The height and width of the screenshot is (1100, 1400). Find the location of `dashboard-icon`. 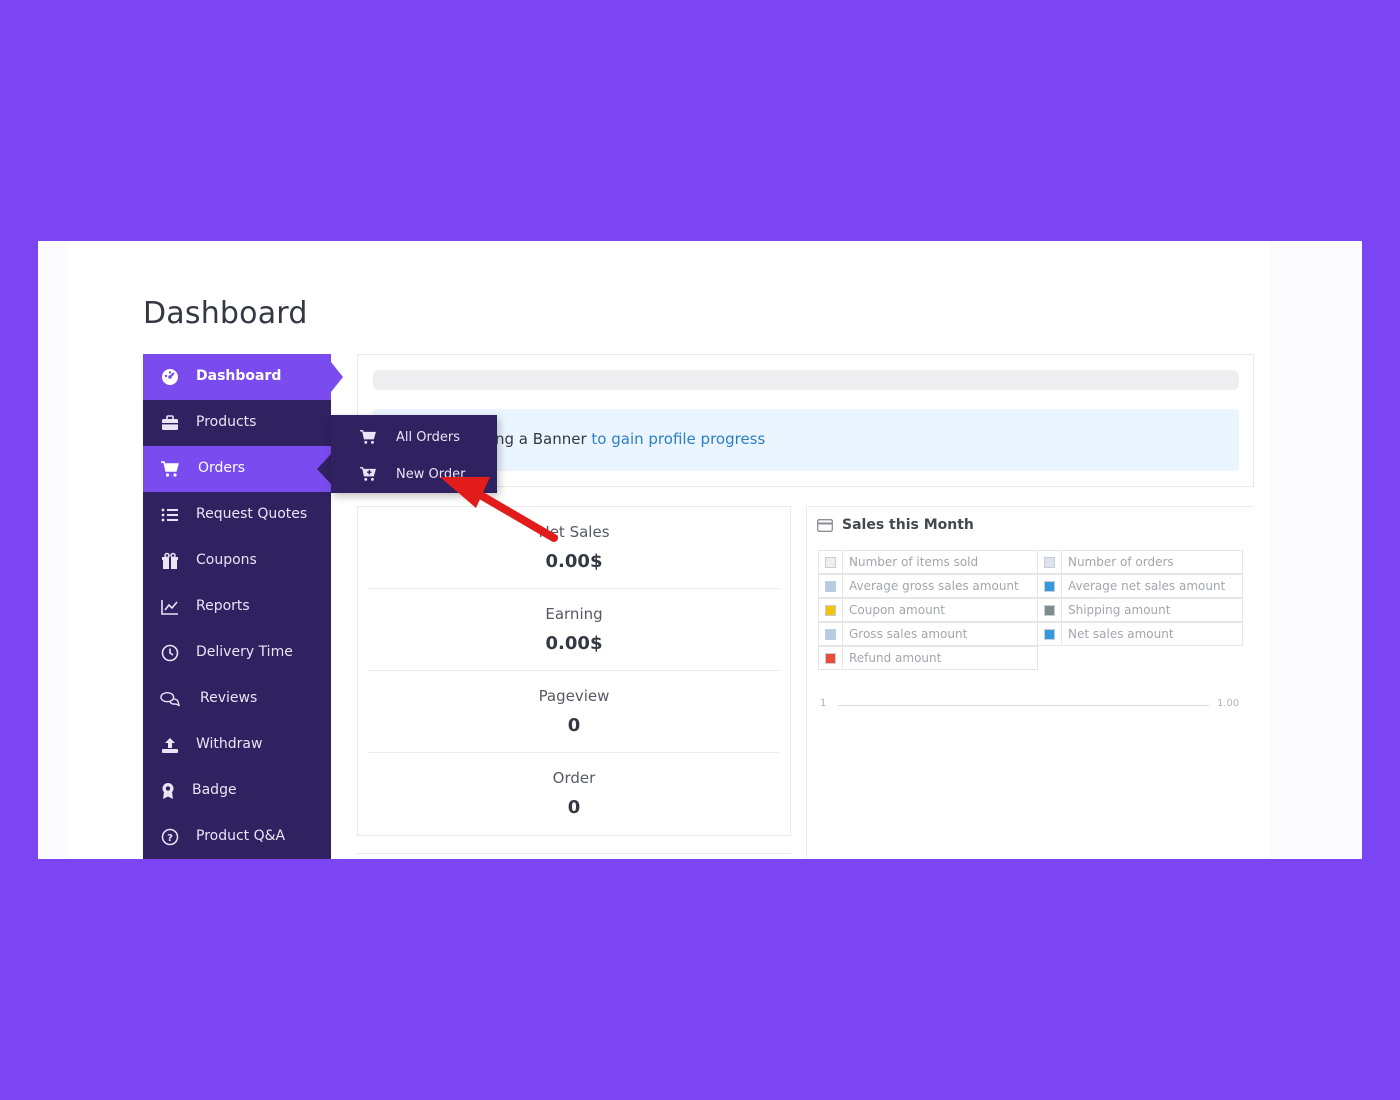

dashboard-icon is located at coordinates (170, 377).